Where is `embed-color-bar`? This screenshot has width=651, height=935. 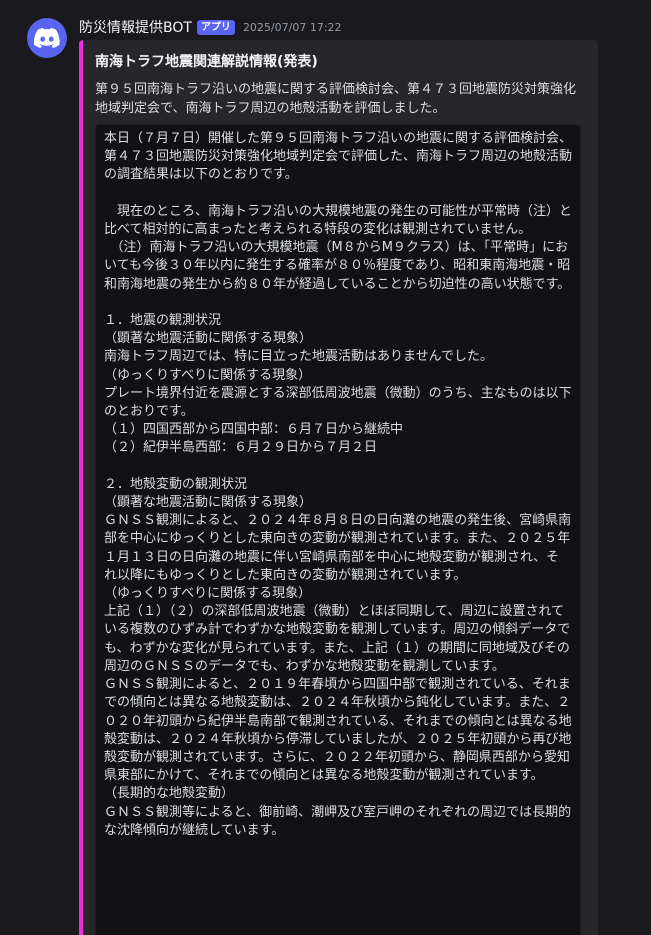
embed-color-bar is located at coordinates (81, 487).